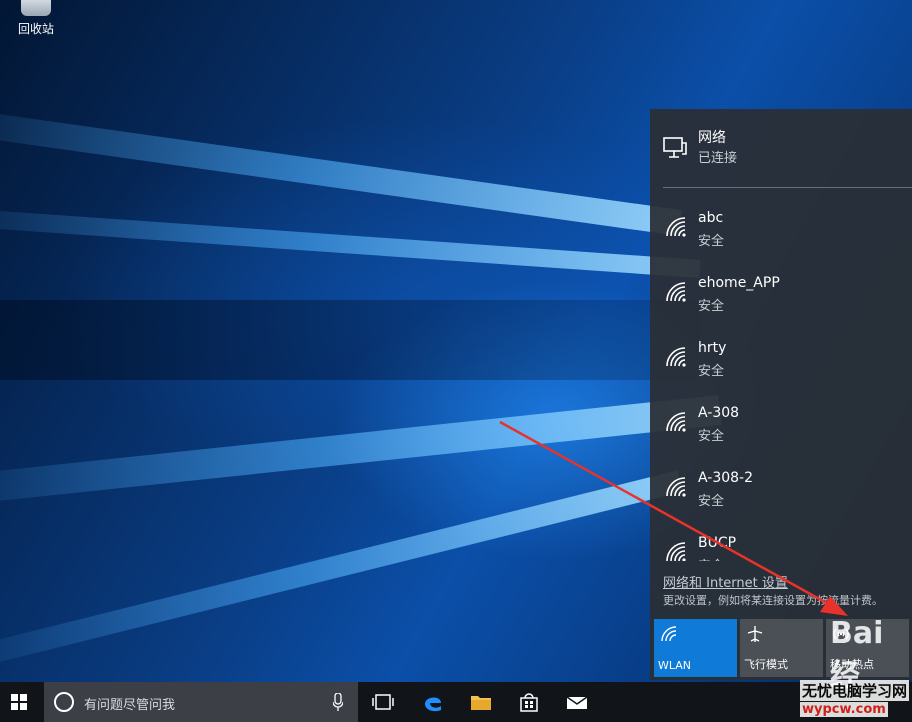  What do you see at coordinates (781, 148) in the screenshot?
I see `network-status-header: 网络 已连接` at bounding box center [781, 148].